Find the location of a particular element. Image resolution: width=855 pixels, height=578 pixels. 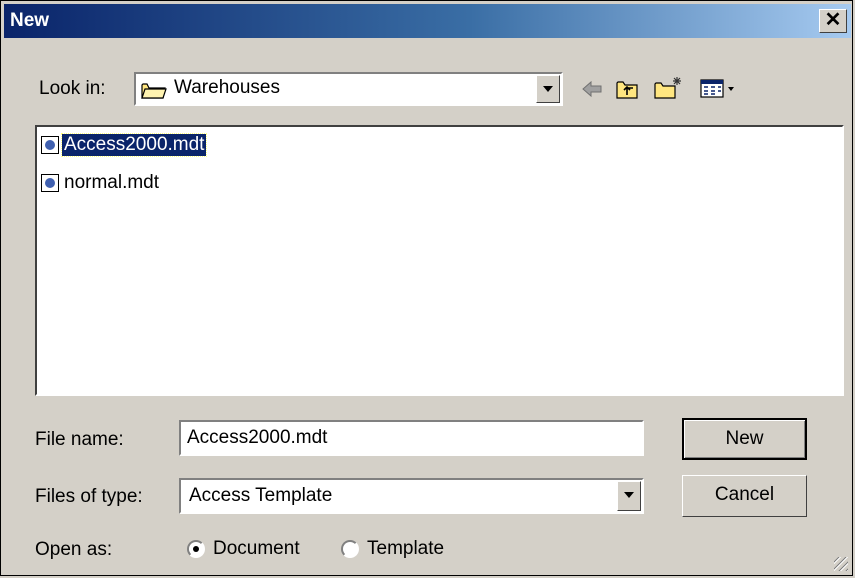

radio-document: Document is located at coordinates (243, 549).